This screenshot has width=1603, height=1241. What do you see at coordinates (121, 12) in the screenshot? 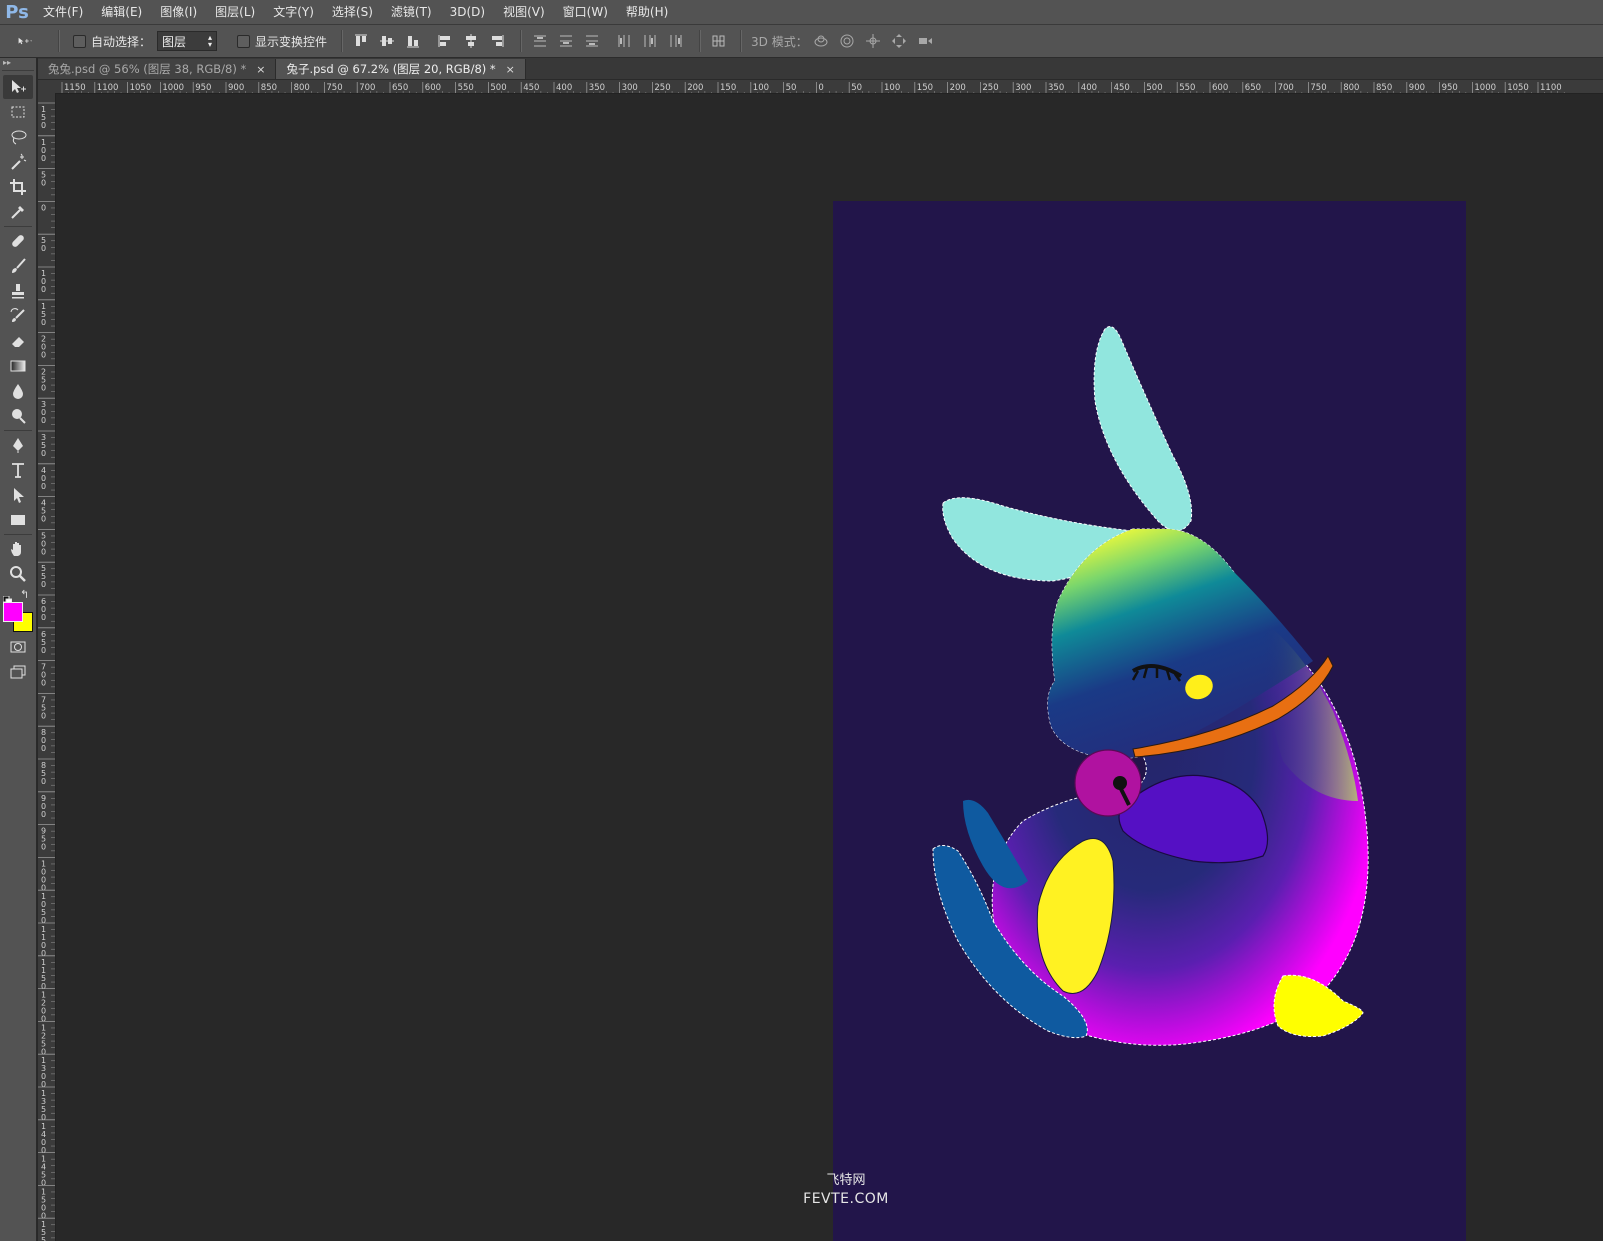
I see `menu-edit: 编辑(E)` at bounding box center [121, 12].